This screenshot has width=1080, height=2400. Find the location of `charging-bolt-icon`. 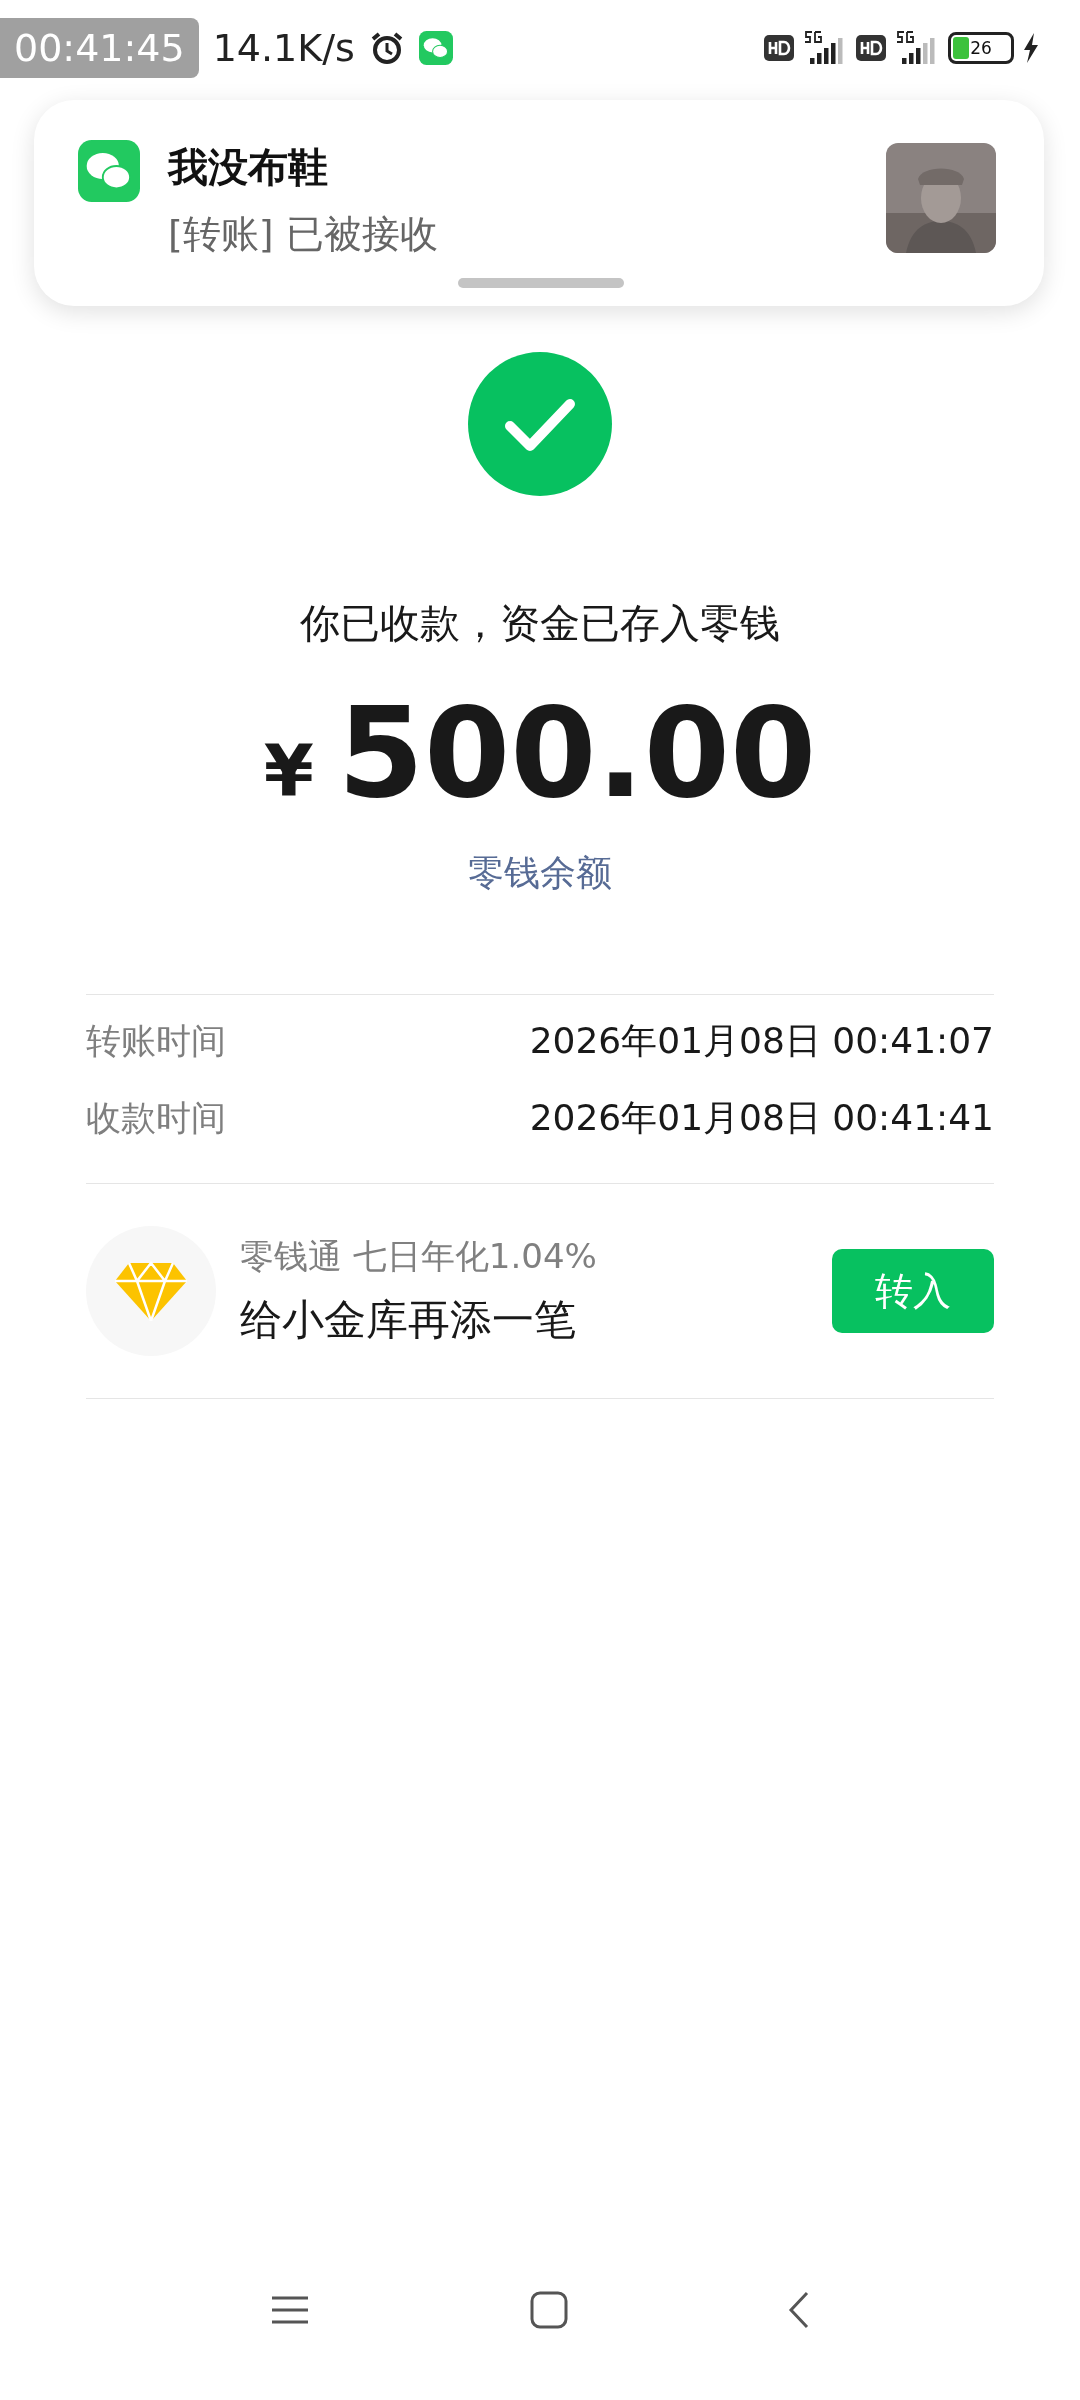

charging-bolt-icon is located at coordinates (1031, 48).